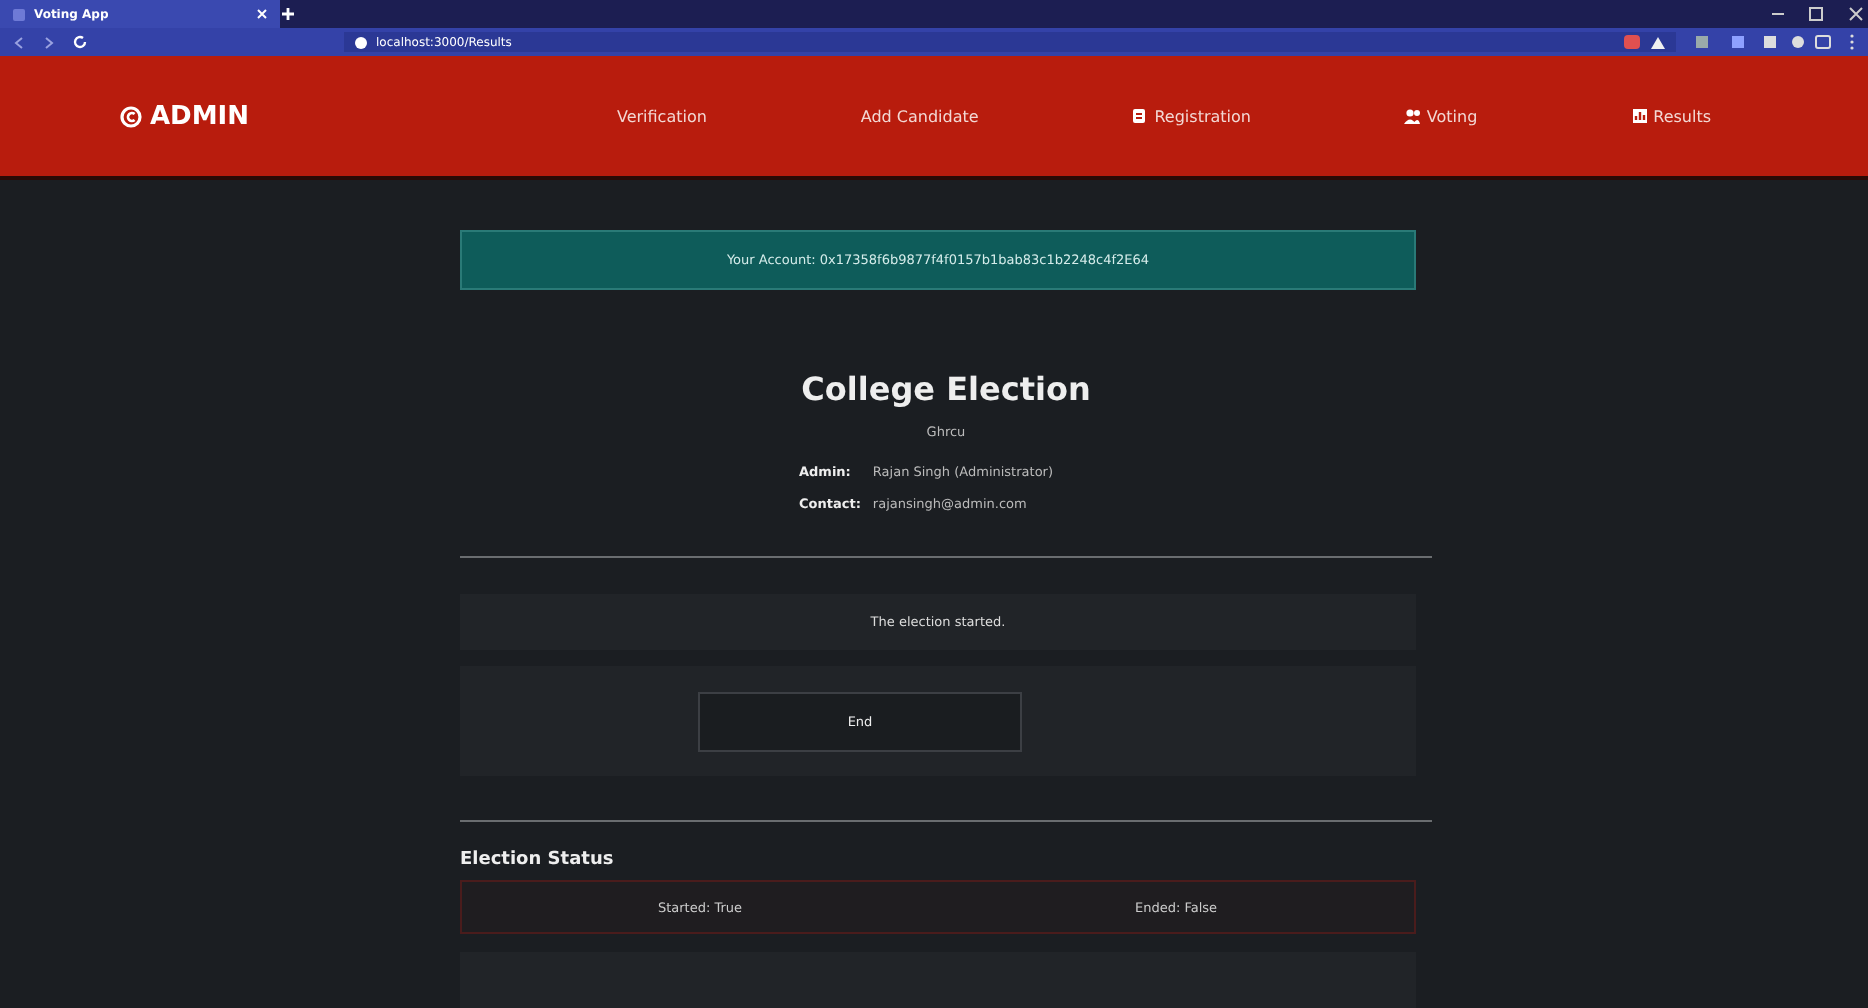  What do you see at coordinates (1671, 116) in the screenshot?
I see `nav-link: Results` at bounding box center [1671, 116].